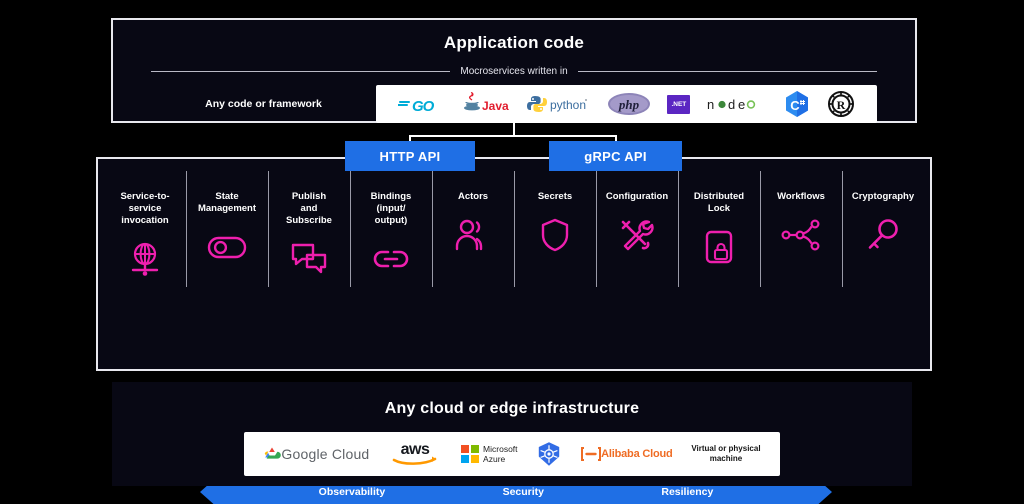 This screenshot has width=1024, height=504. Describe the element at coordinates (391, 259) in the screenshot. I see `link-chain-icon` at that location.